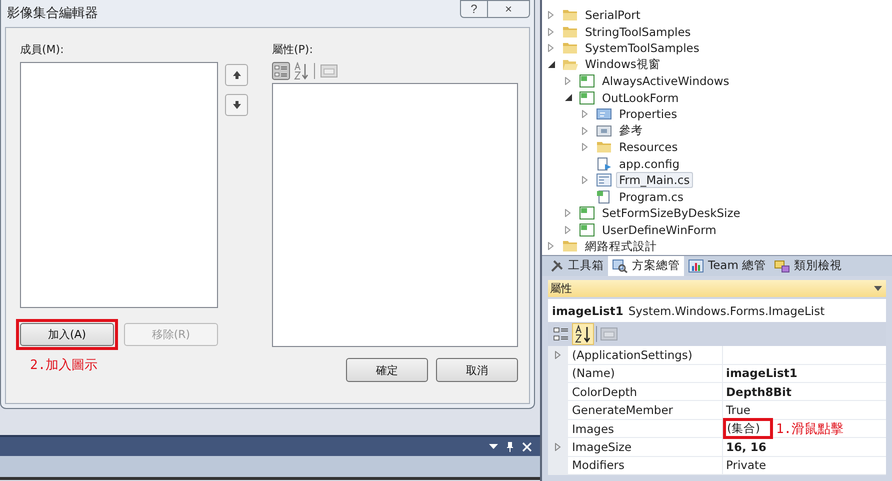 Image resolution: width=892 pixels, height=481 pixels. Describe the element at coordinates (604, 131) in the screenshot. I see `references-icon` at that location.